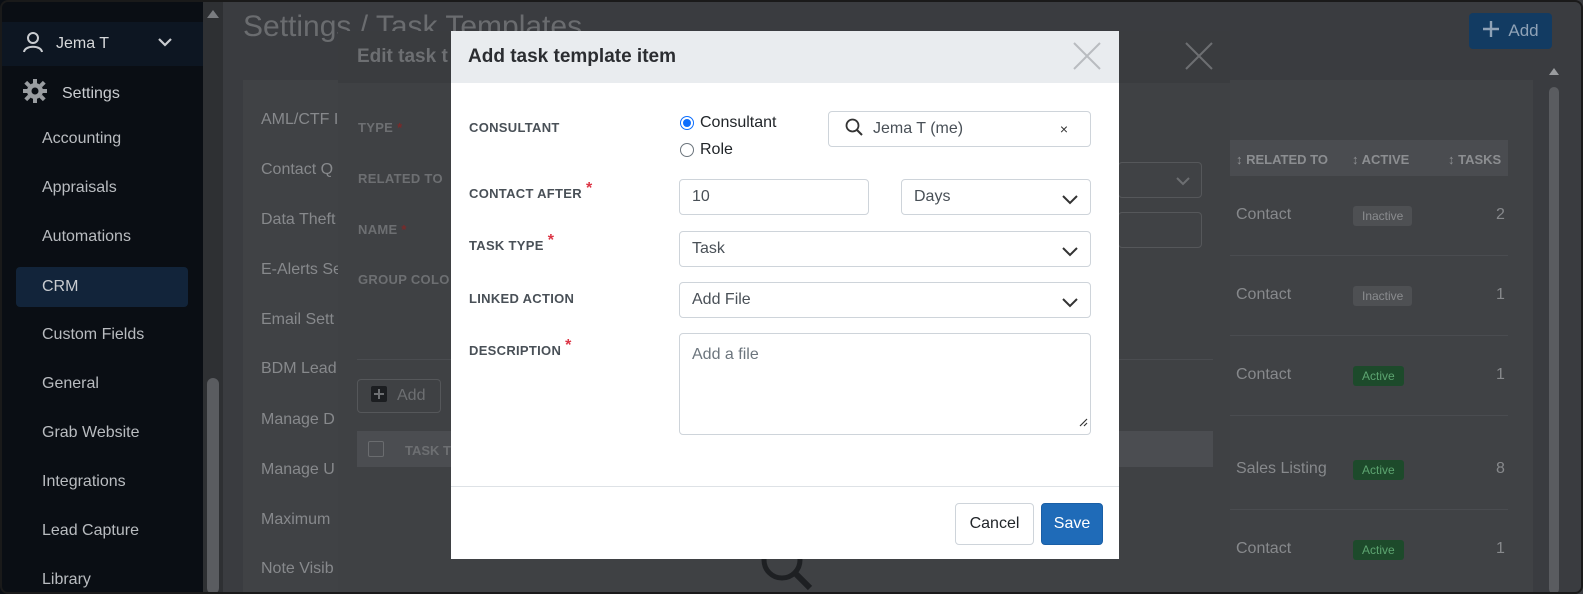 The image size is (1583, 594). Describe the element at coordinates (687, 150) in the screenshot. I see `radio-role-dot` at that location.